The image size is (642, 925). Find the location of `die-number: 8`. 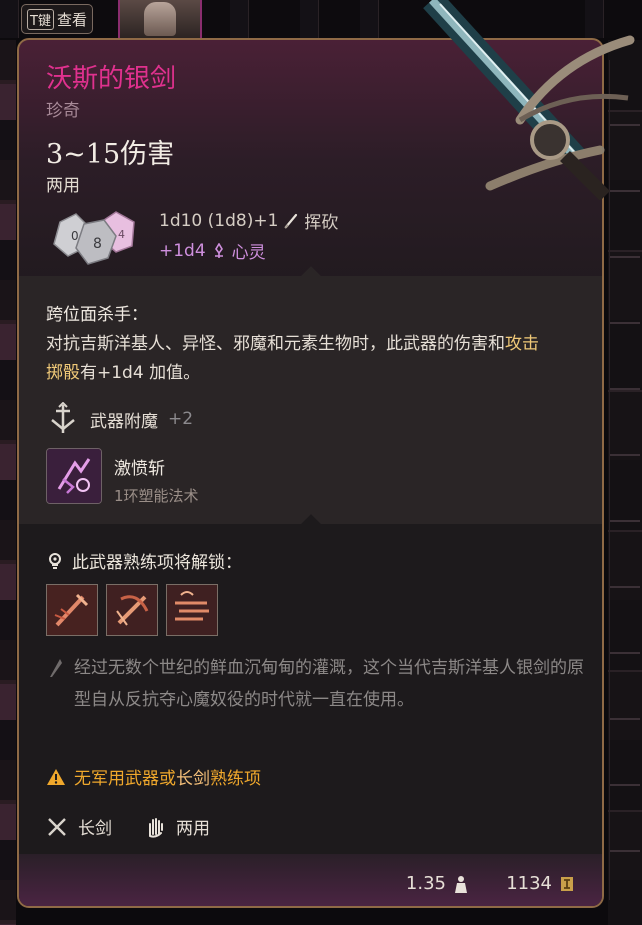

die-number: 8 is located at coordinates (97, 244).